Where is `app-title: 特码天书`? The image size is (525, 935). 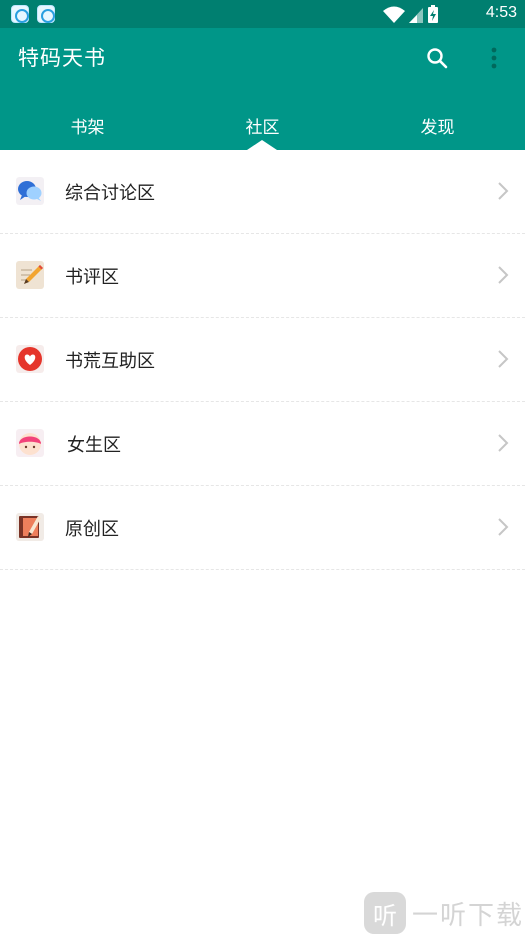
app-title: 特码天书 is located at coordinates (62, 58).